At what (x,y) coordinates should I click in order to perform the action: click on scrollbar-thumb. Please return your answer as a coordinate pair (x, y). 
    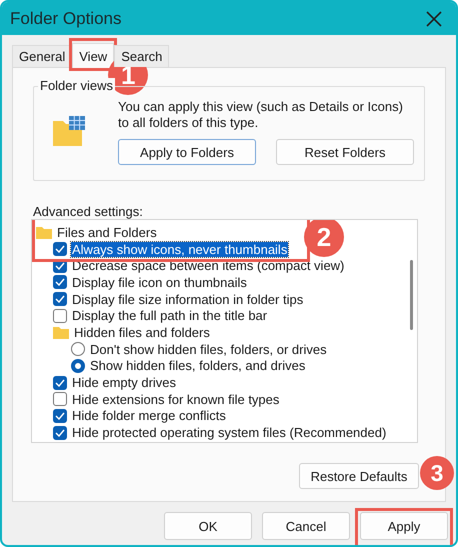
    Looking at the image, I should click on (411, 295).